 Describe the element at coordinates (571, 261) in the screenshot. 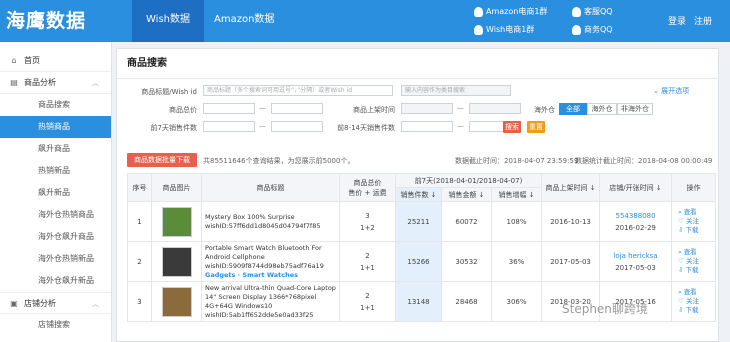

I see `upload-time-cell: 2017-05-03` at that location.